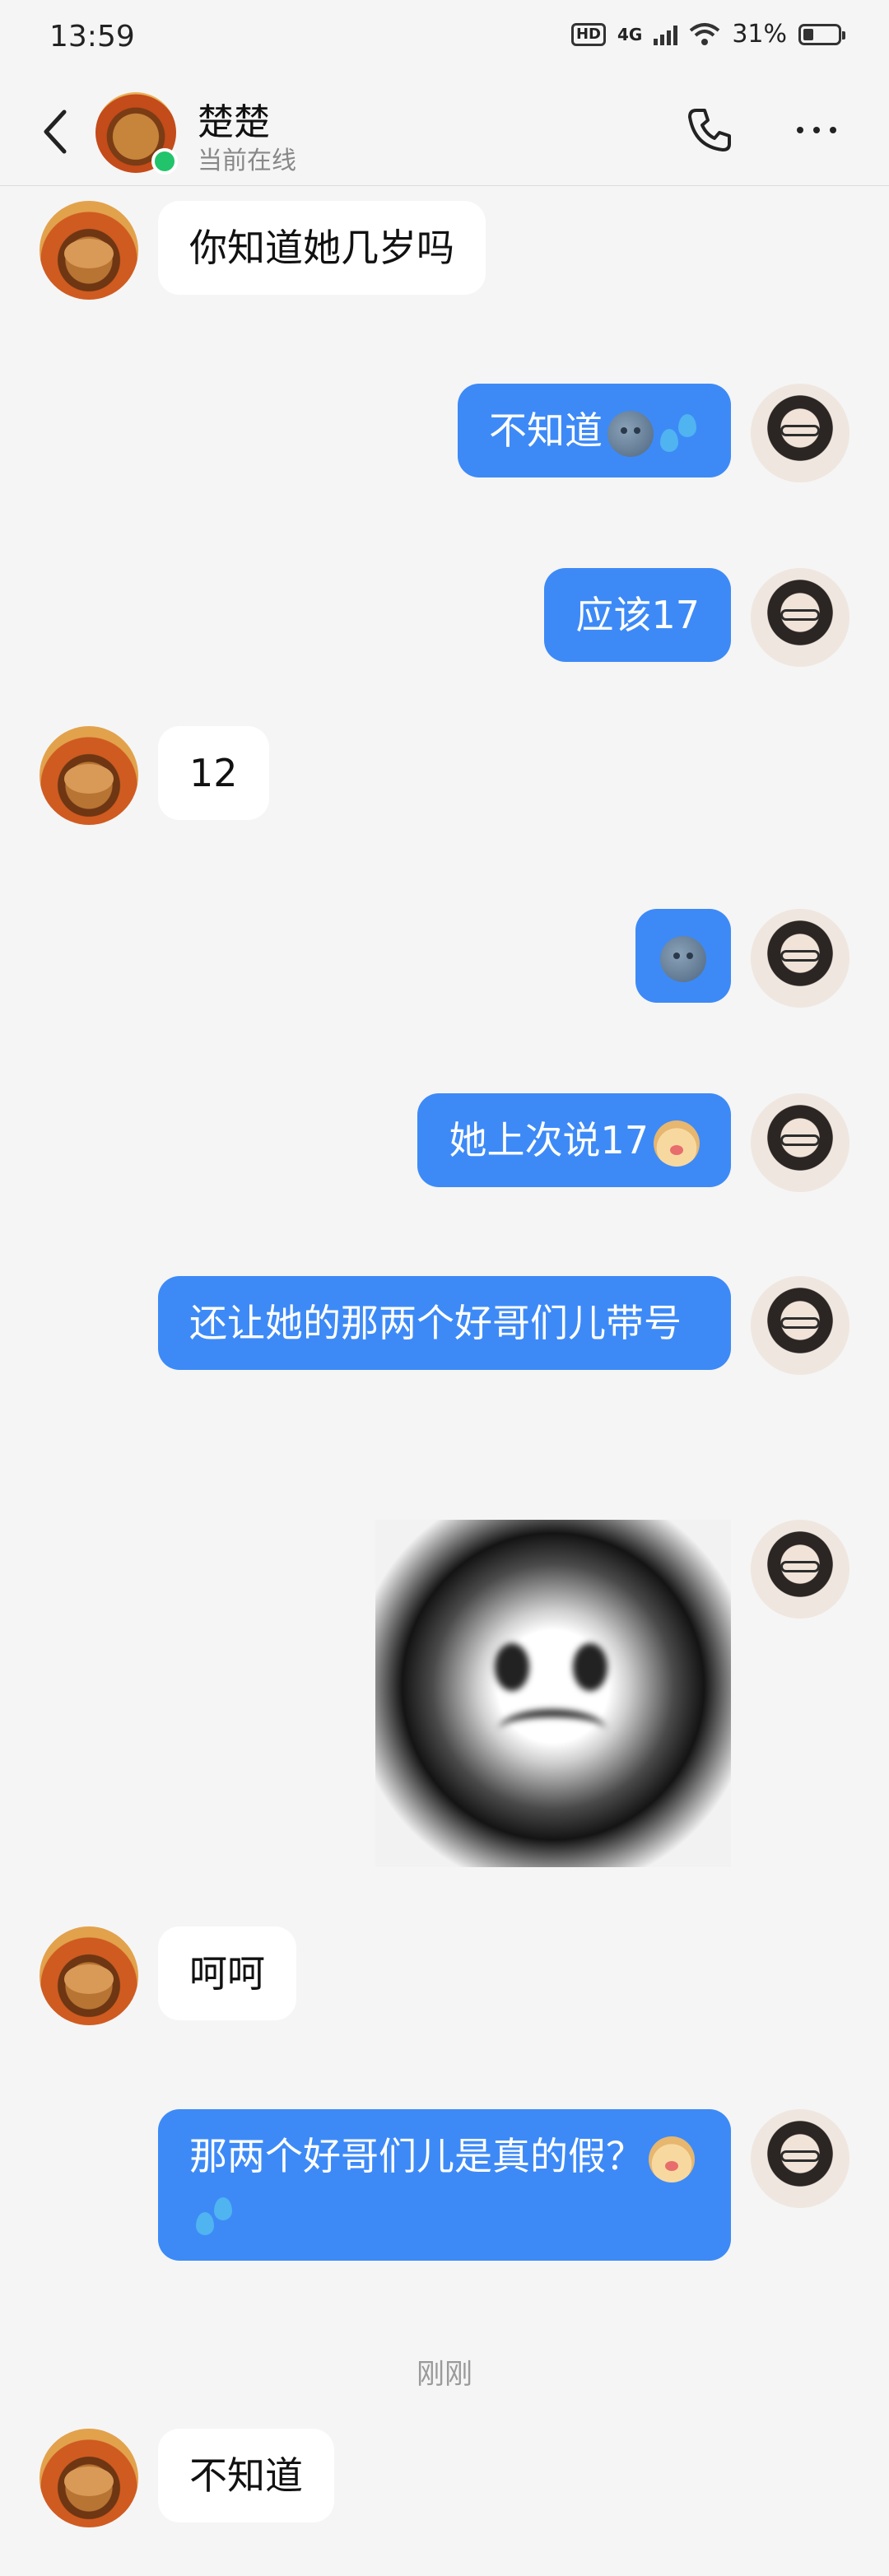  What do you see at coordinates (56, 131) in the screenshot?
I see `back-arrow-icon` at bounding box center [56, 131].